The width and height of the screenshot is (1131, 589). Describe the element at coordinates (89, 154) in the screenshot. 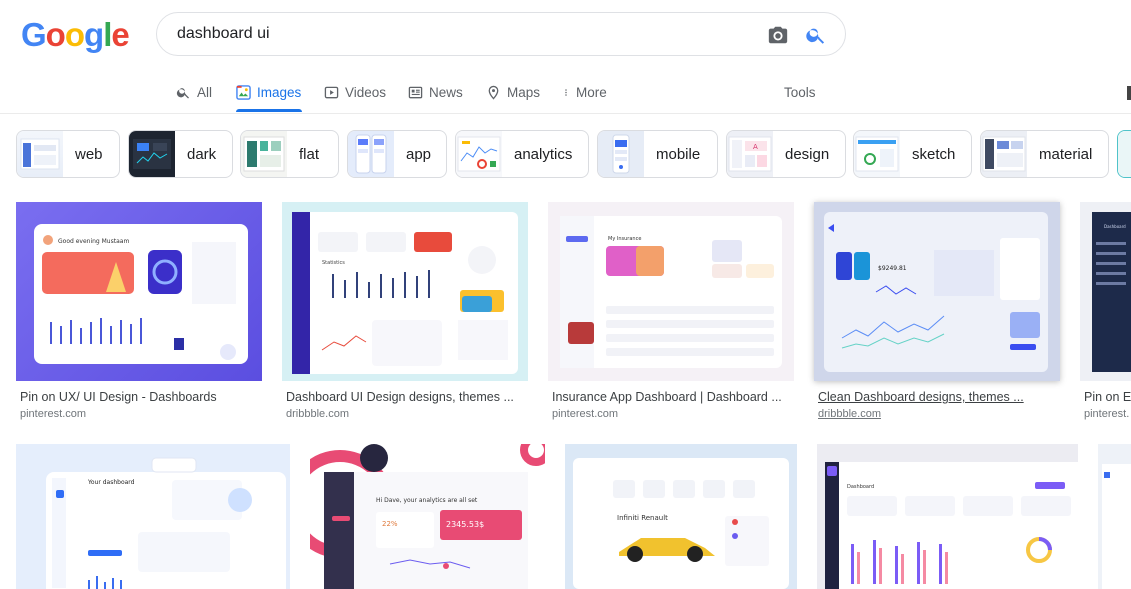

I see `chip-label: web` at that location.